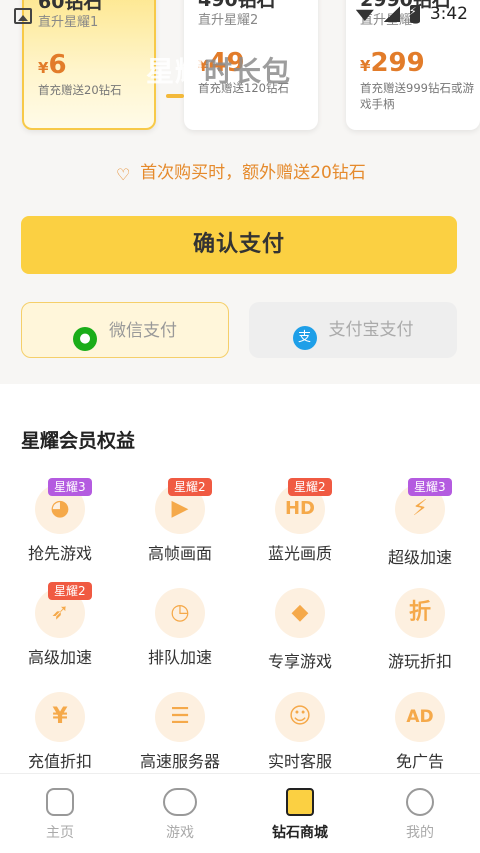 The height and width of the screenshot is (853, 480). I want to click on image-notification-icon, so click(23, 16).